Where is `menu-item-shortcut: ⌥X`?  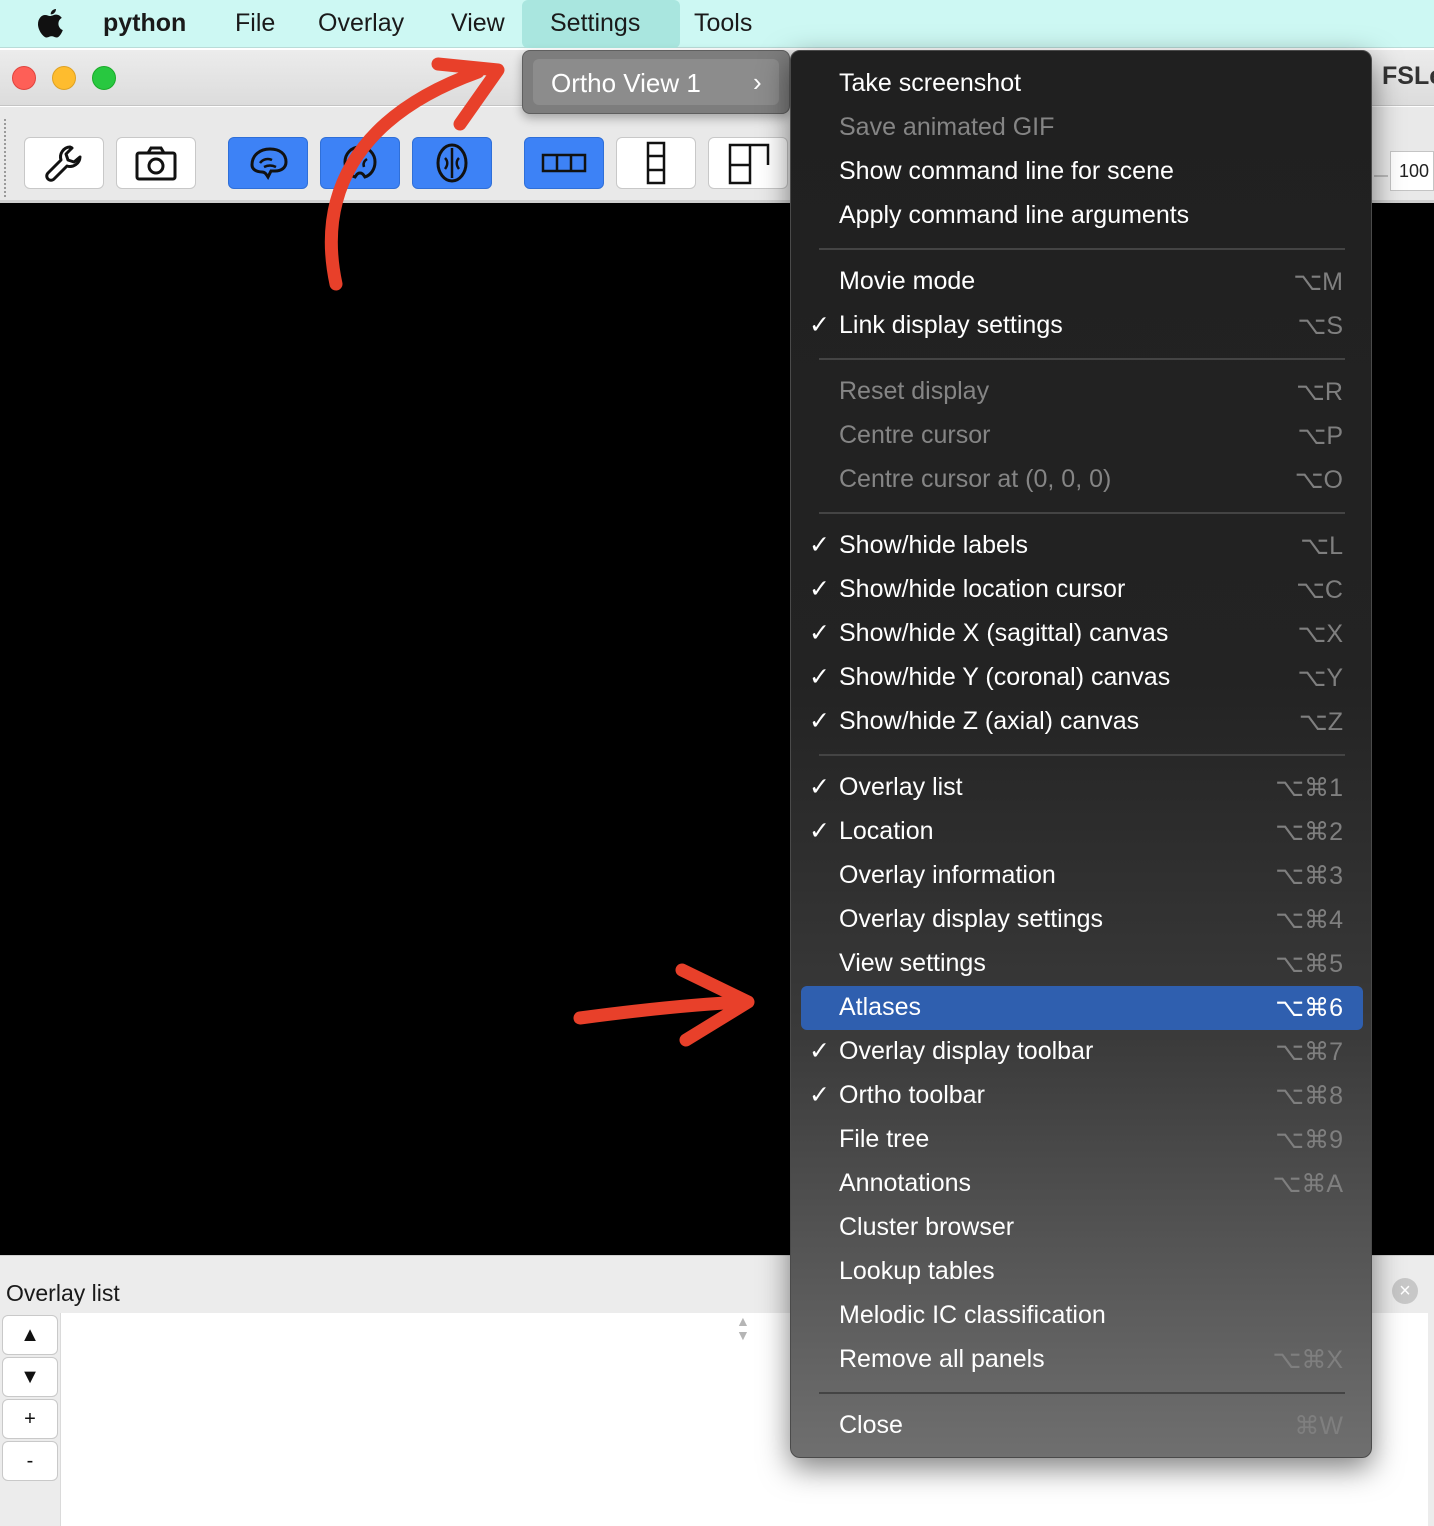
menu-item-shortcut: ⌥X is located at coordinates (1320, 634).